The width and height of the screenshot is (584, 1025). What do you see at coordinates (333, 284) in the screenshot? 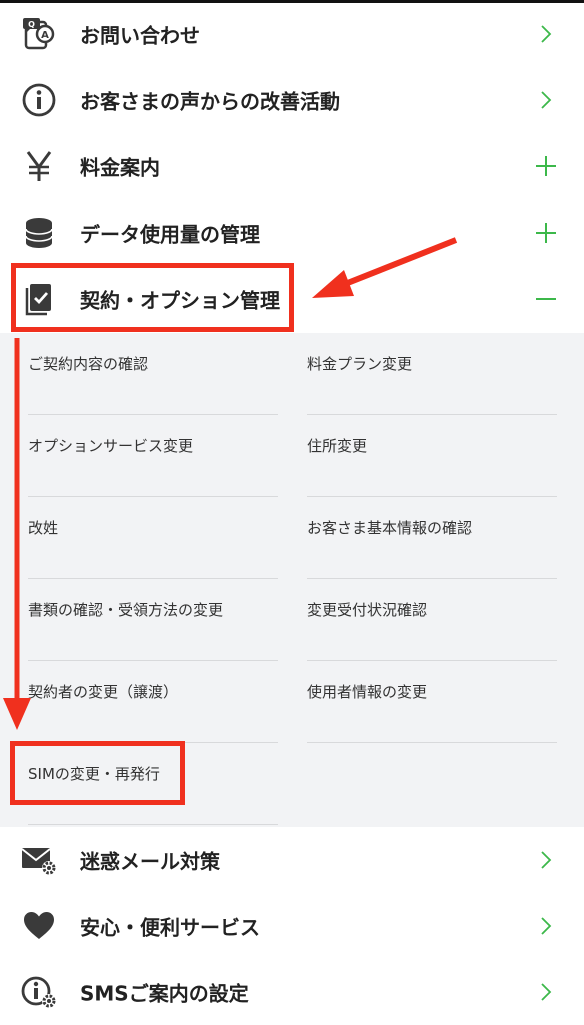
I see `arrow-head-contract` at bounding box center [333, 284].